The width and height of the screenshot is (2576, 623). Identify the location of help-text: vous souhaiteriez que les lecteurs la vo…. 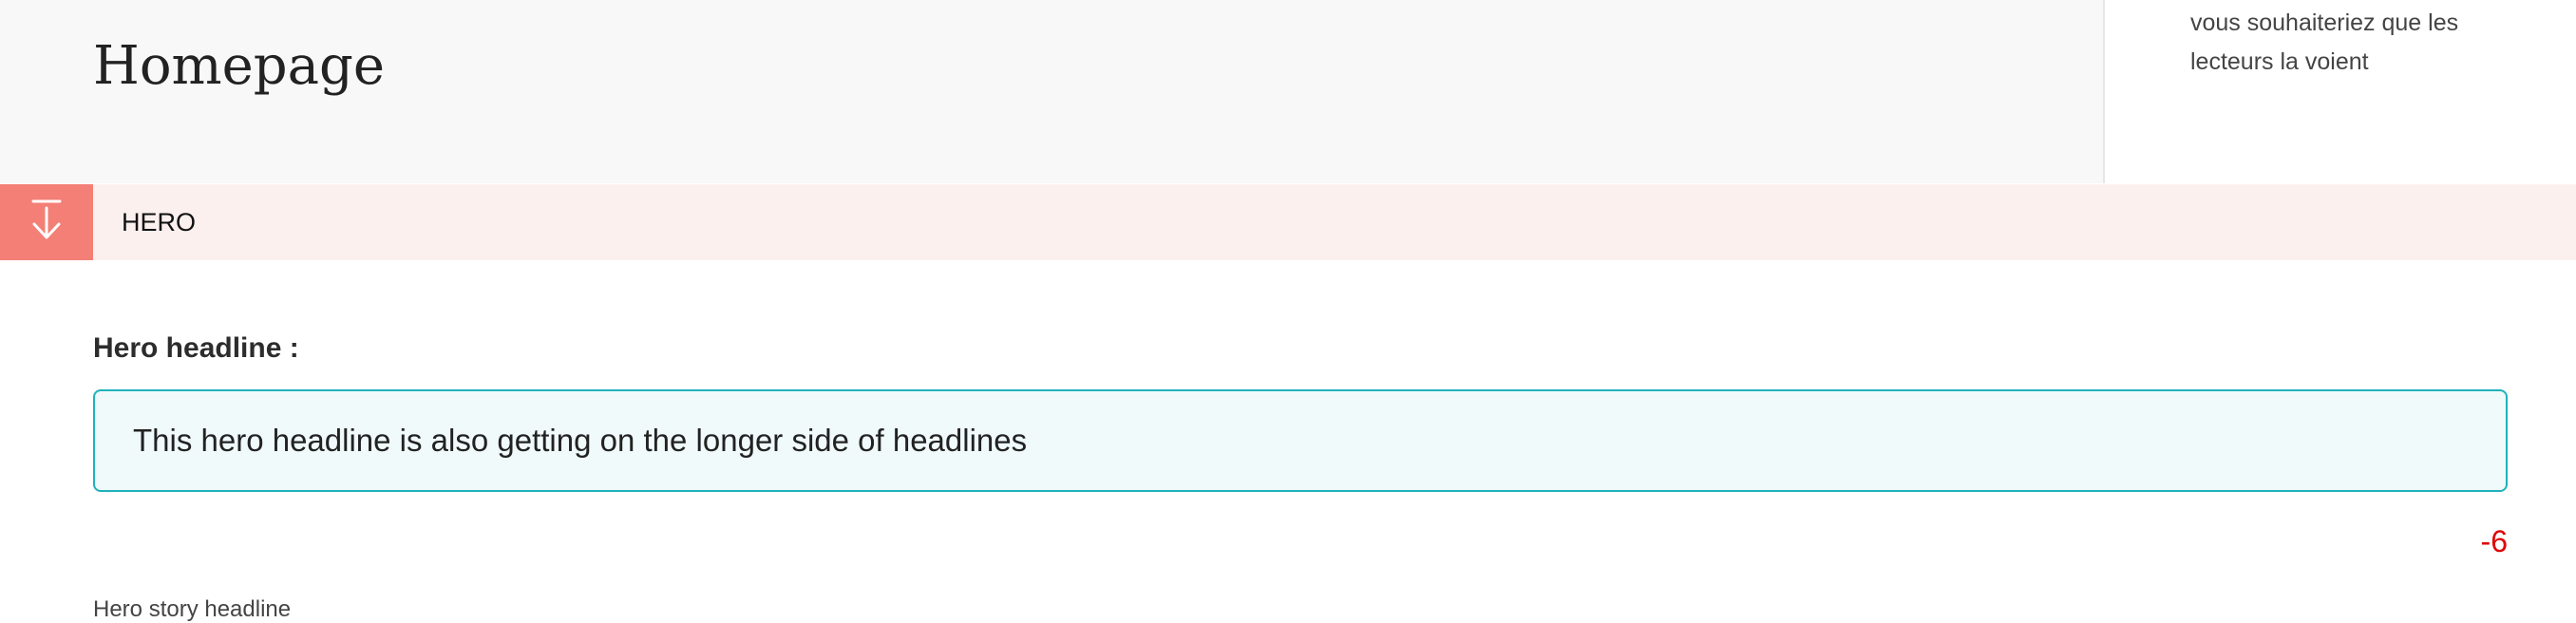
(2324, 42).